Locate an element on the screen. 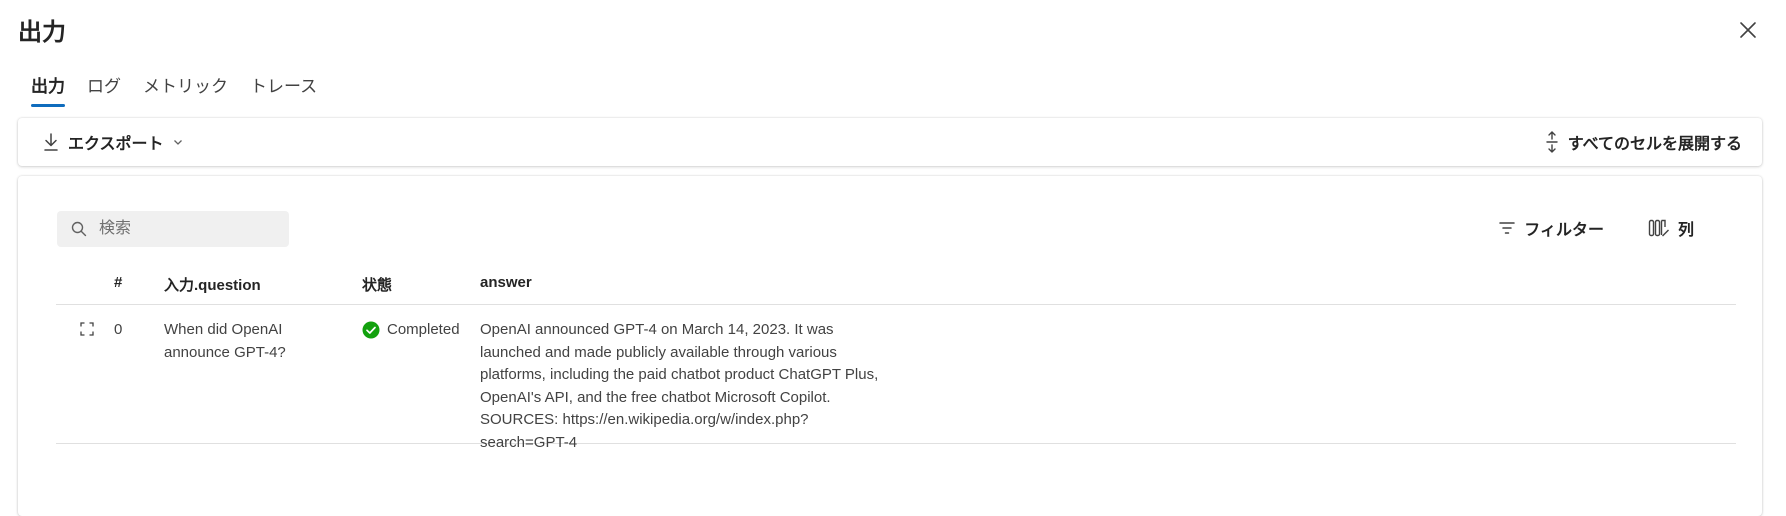  chevron-down-icon is located at coordinates (177, 142).